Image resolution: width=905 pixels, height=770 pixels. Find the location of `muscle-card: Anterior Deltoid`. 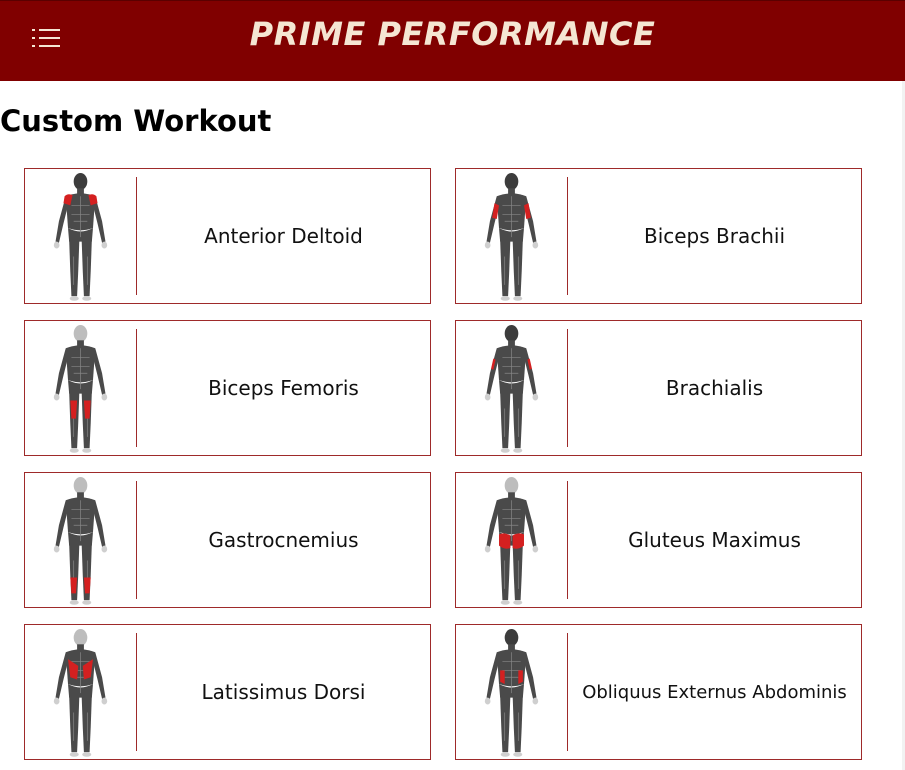

muscle-card: Anterior Deltoid is located at coordinates (227, 236).